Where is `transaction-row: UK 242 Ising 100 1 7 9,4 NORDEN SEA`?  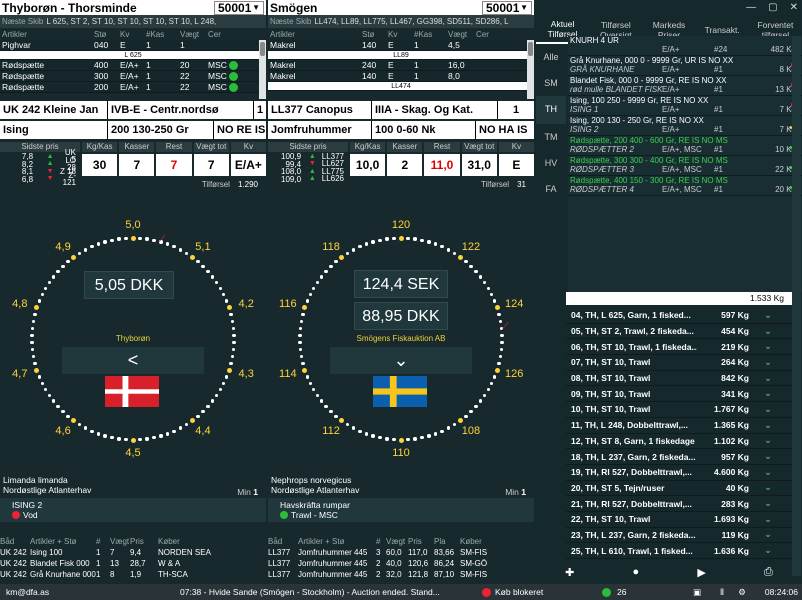 transaction-row: UK 242 Ising 100 1 7 9,4 NORDEN SEA is located at coordinates (133, 552).